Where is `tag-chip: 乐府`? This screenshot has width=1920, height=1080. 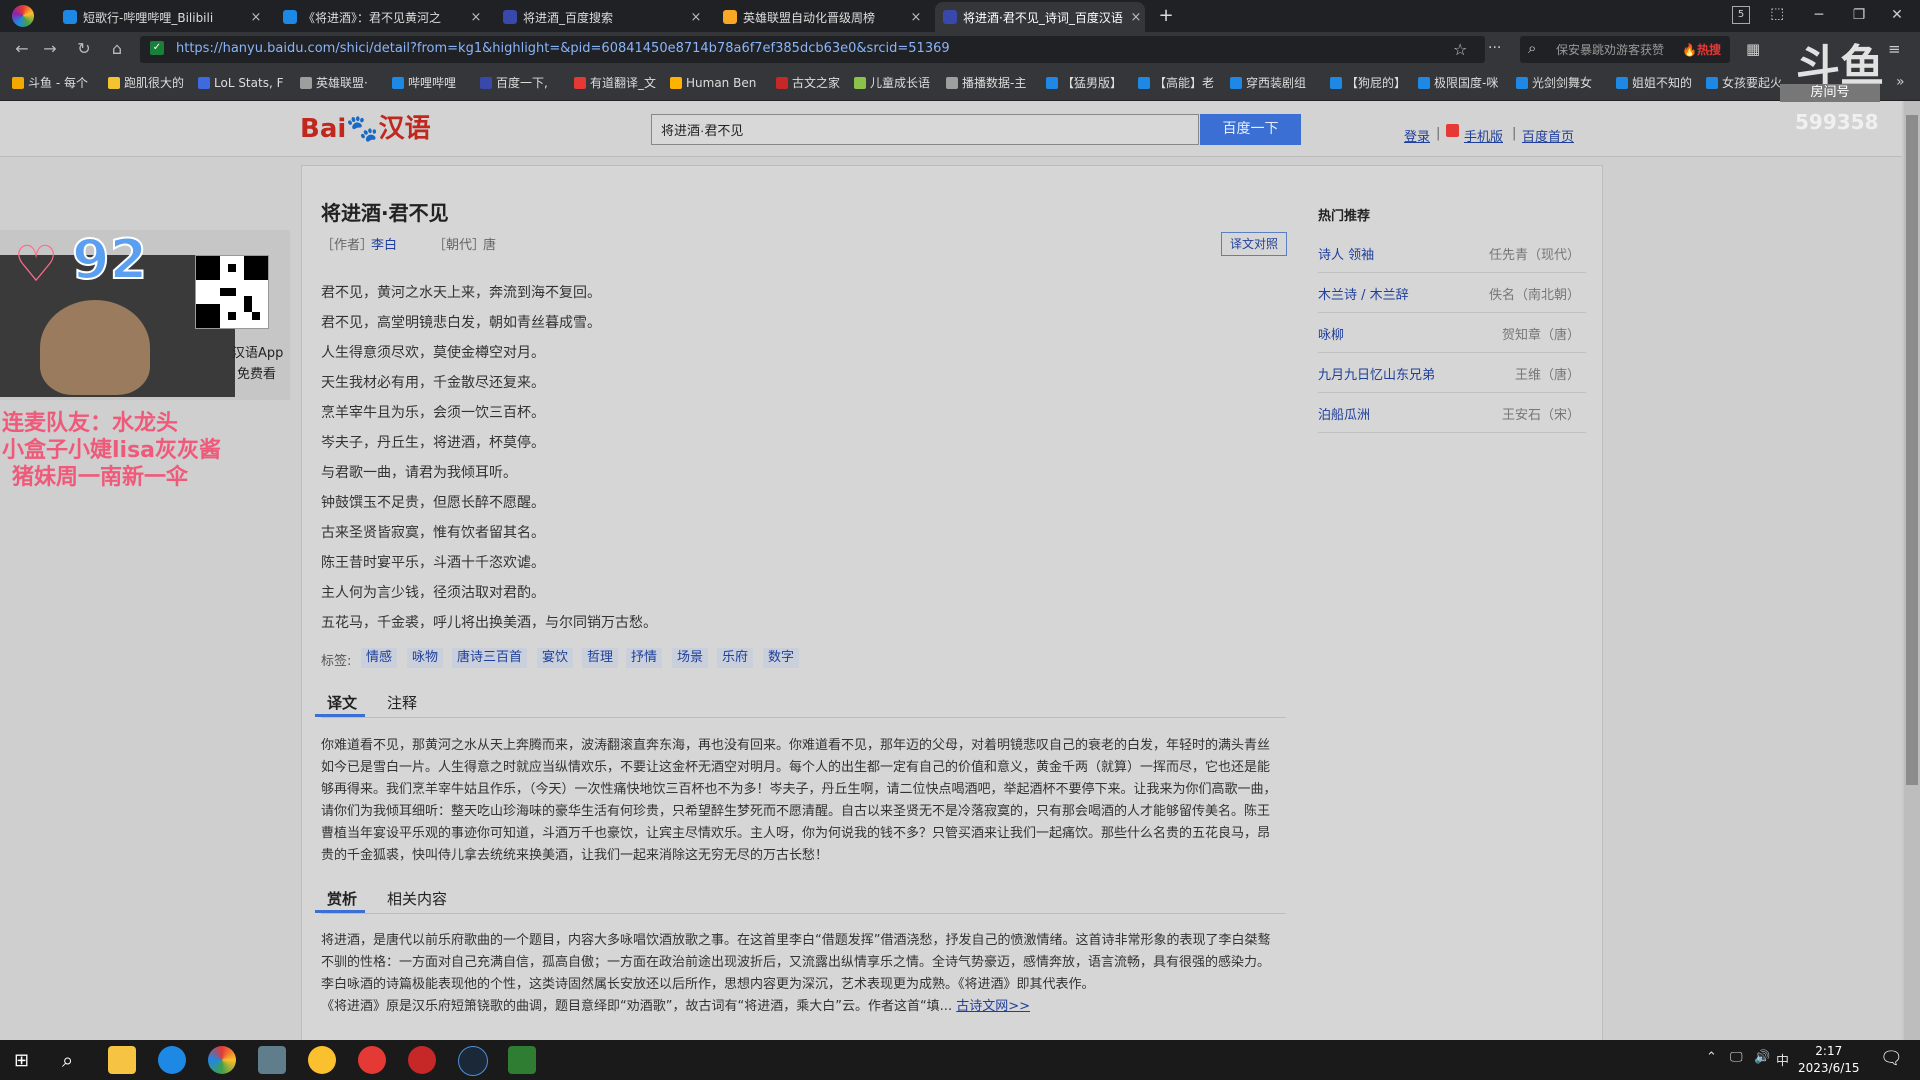 tag-chip: 乐府 is located at coordinates (735, 658).